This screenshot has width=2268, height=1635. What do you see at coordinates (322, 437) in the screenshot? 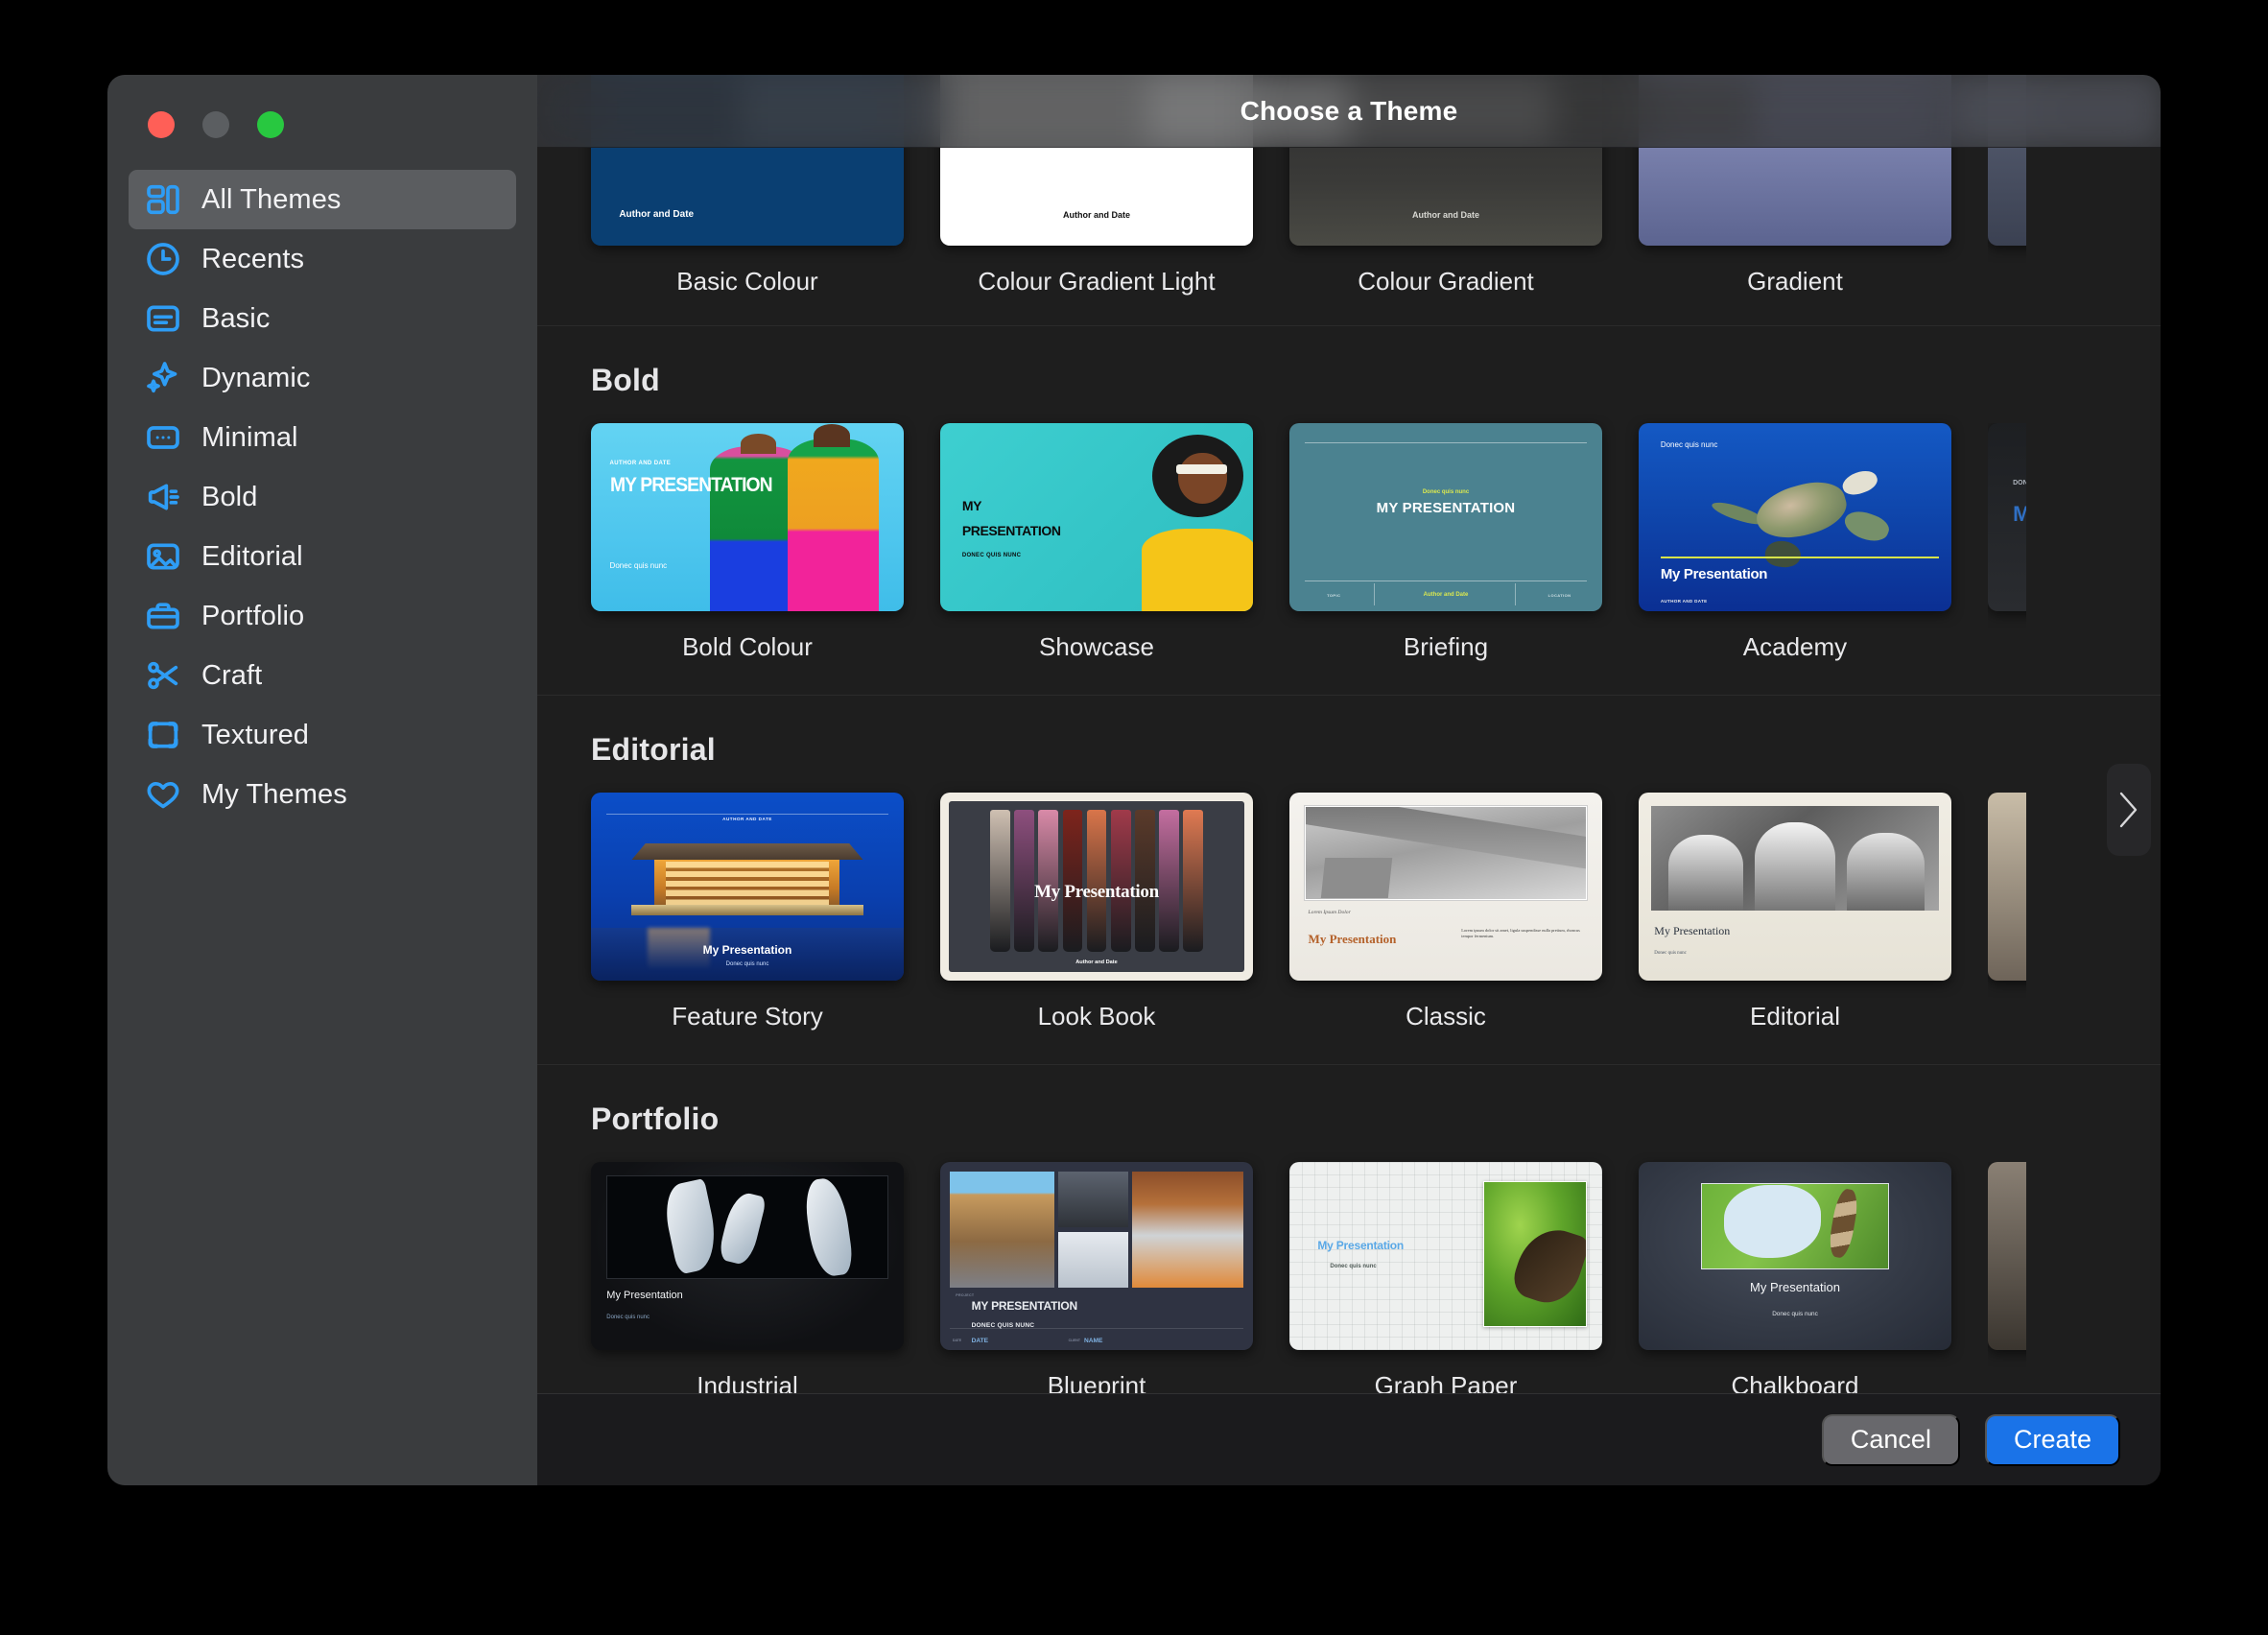
I see `sidebar-item-minimal: Minimal` at bounding box center [322, 437].